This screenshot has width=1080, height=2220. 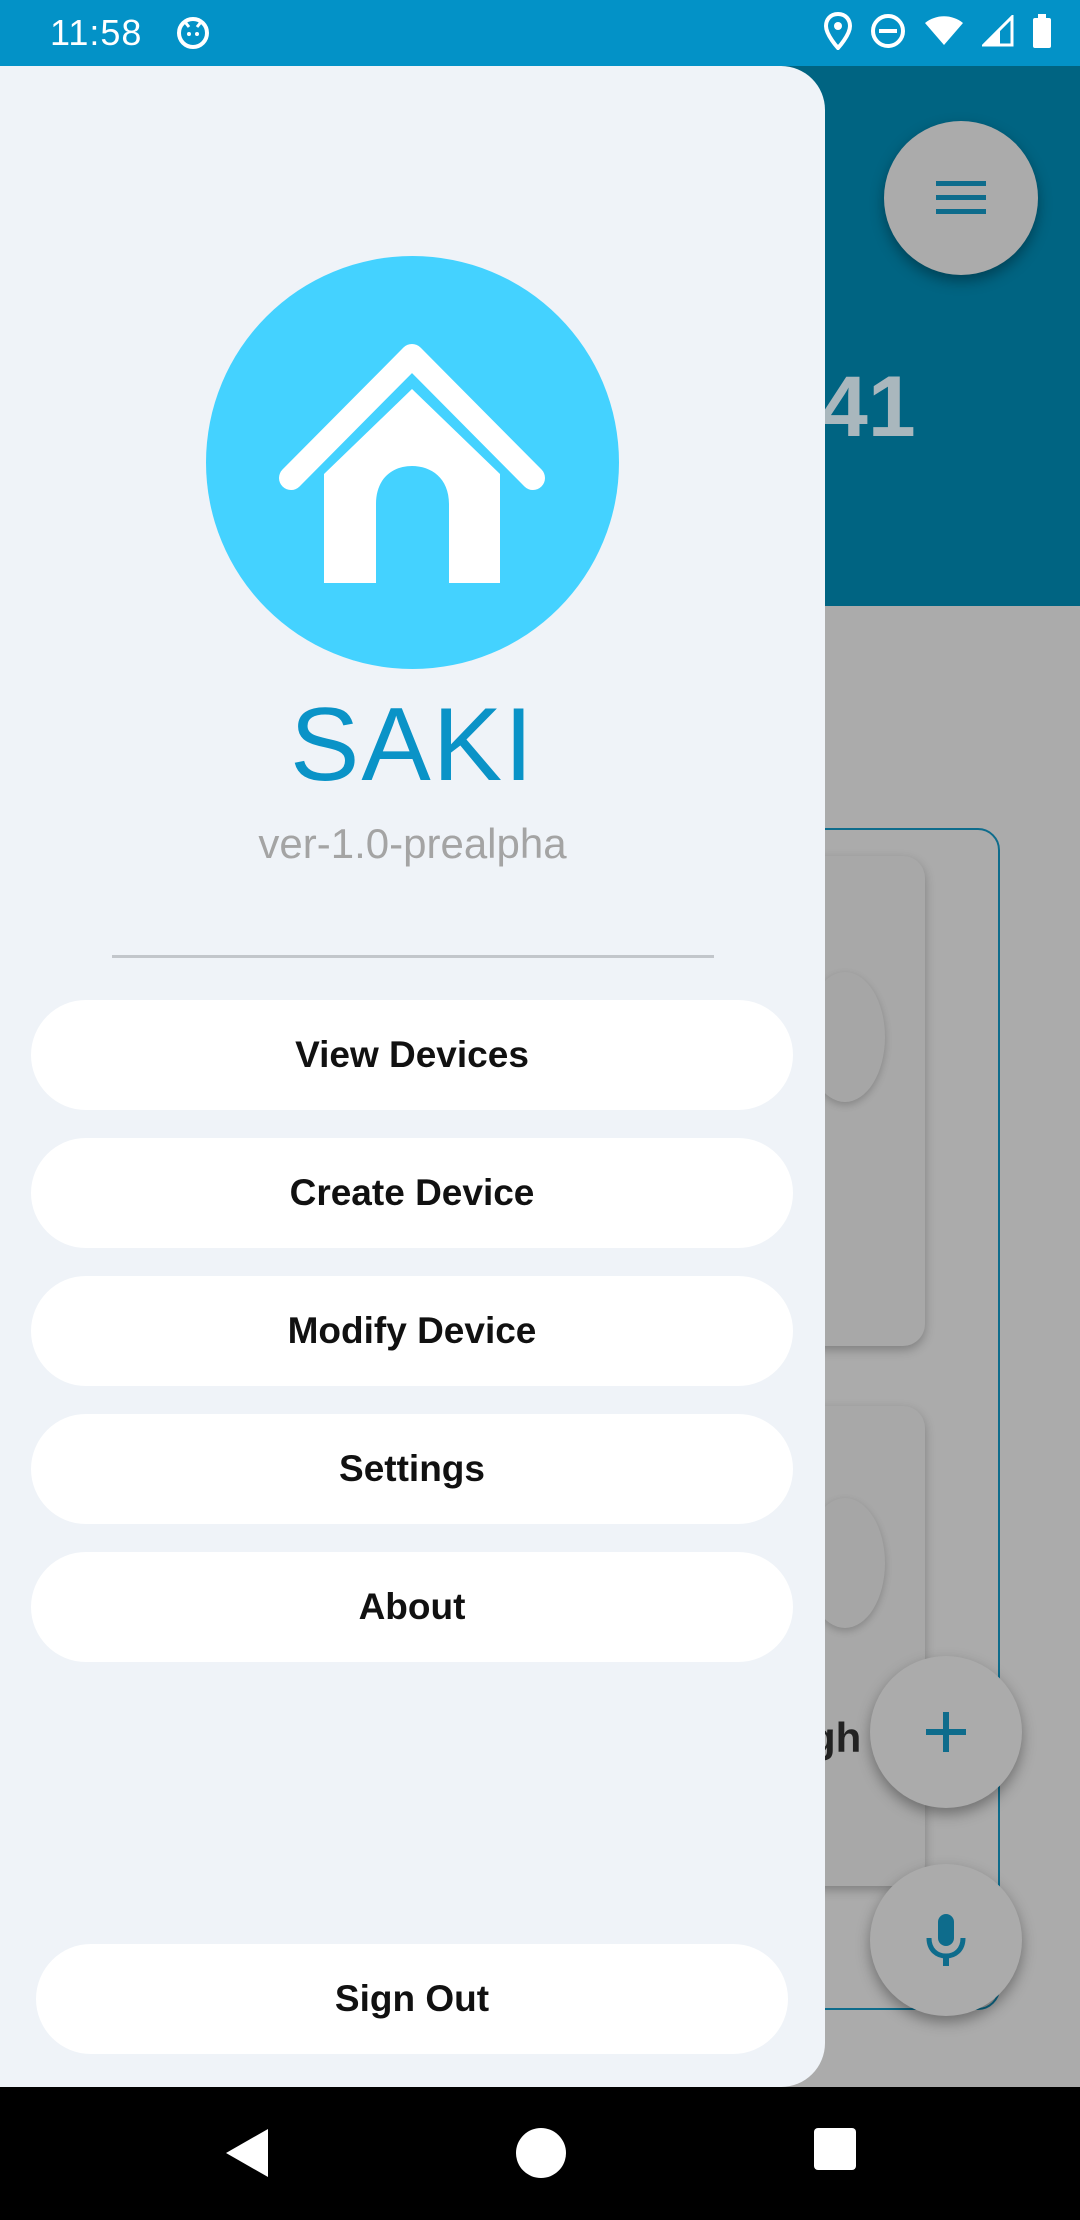 I want to click on app-name: SAKI, so click(x=412, y=745).